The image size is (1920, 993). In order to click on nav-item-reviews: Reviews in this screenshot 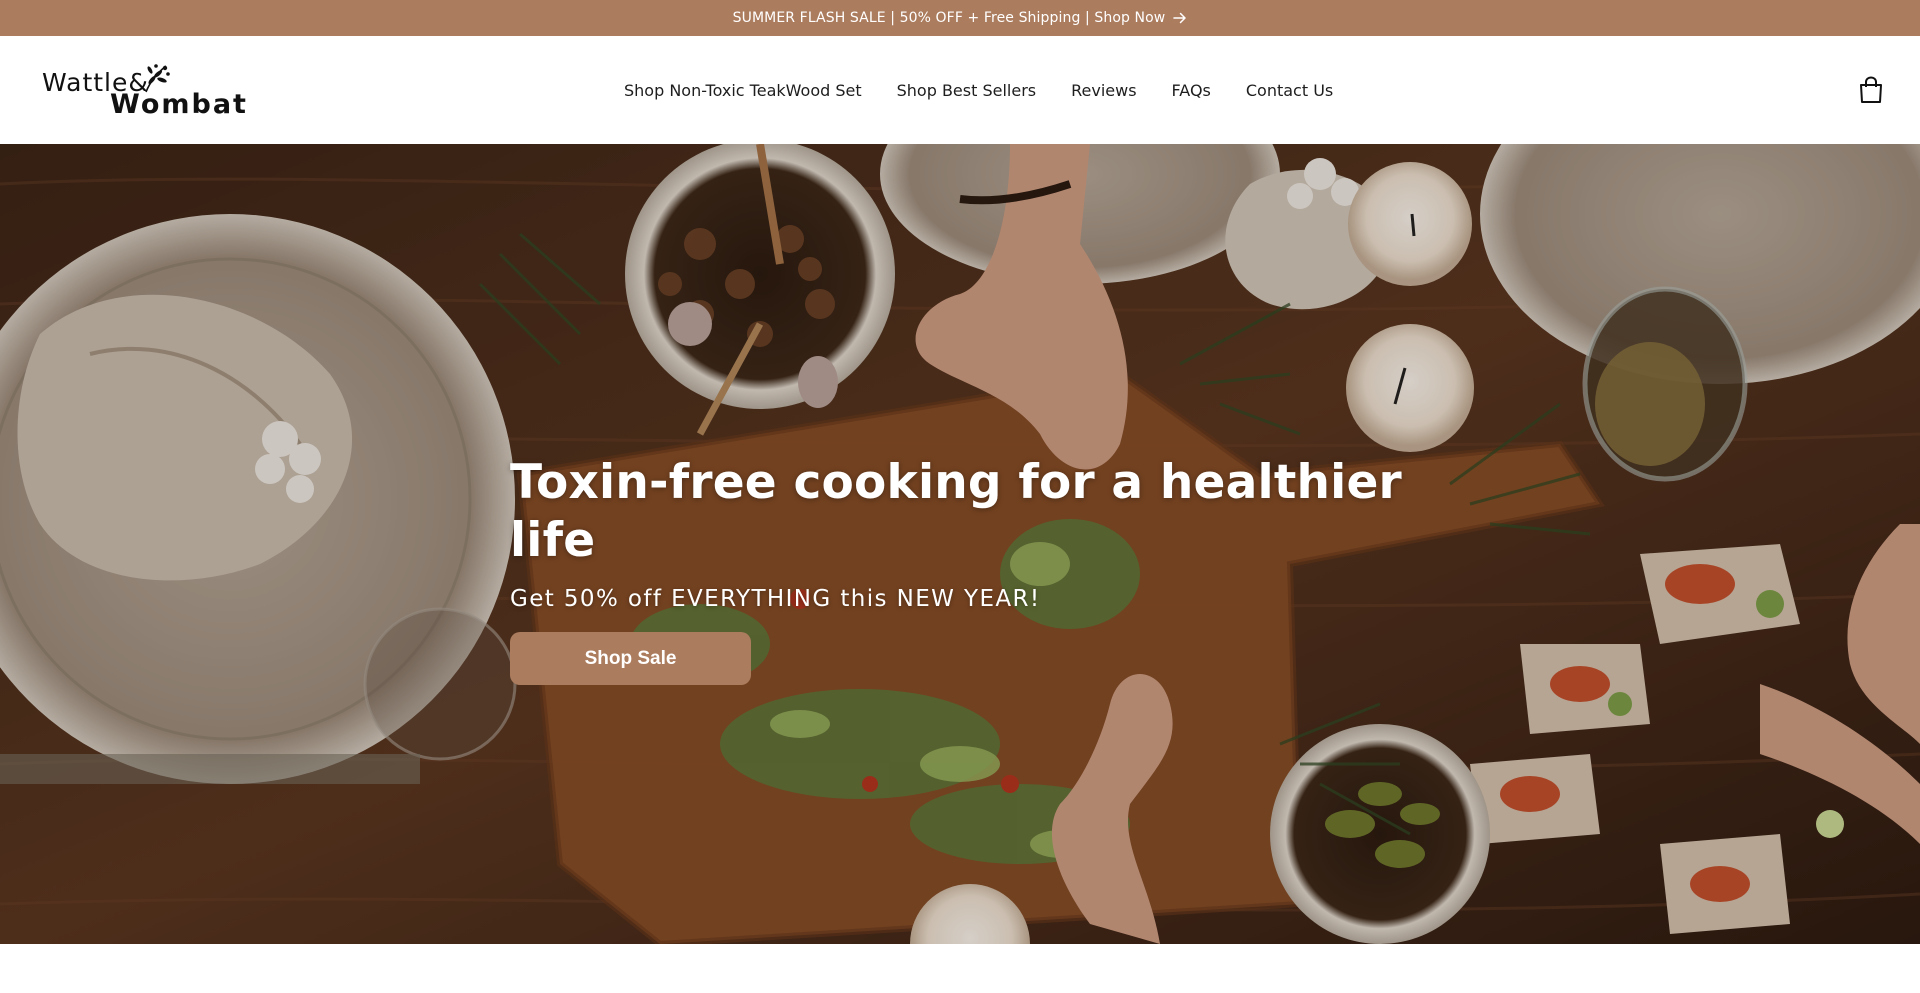, I will do `click(1103, 90)`.